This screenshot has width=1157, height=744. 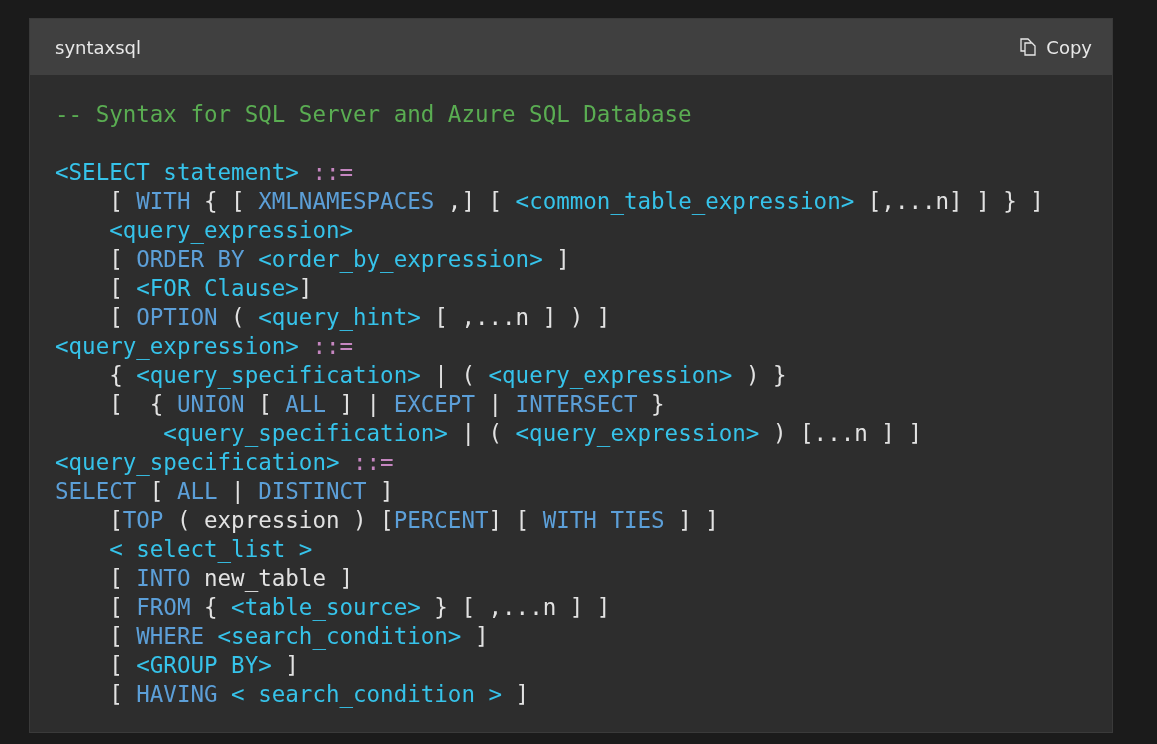 I want to click on code-line: SELECT [ ALL | DISTINCT ], so click(x=224, y=491).